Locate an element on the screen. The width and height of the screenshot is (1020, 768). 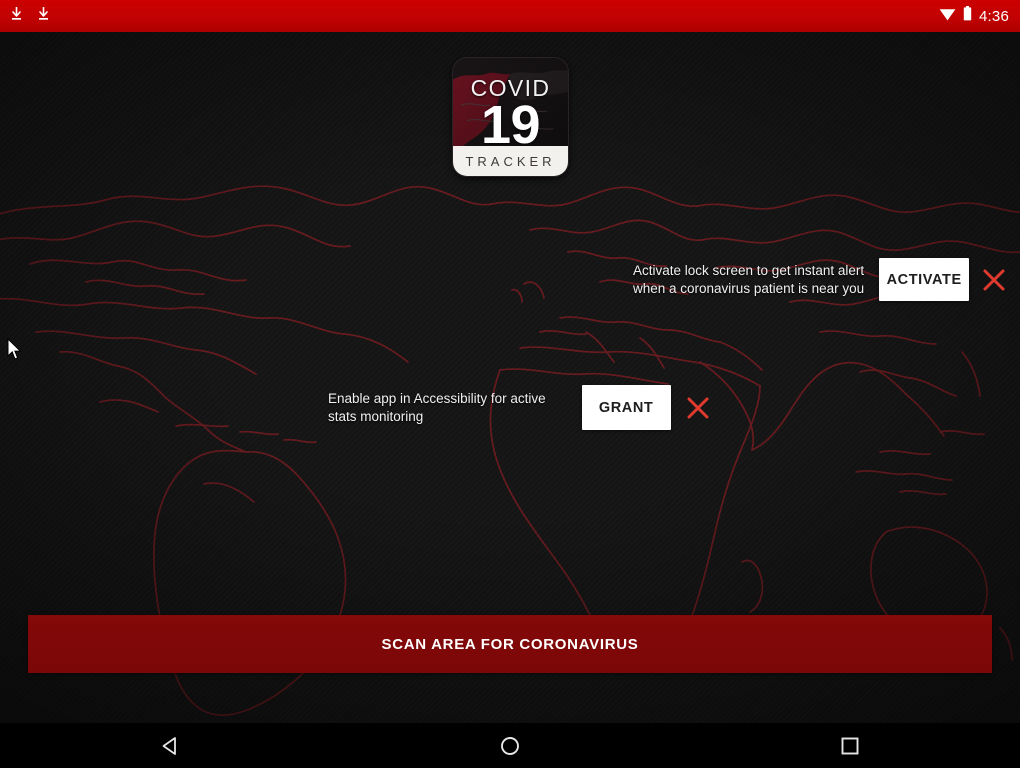
wifi-icon is located at coordinates (947, 16).